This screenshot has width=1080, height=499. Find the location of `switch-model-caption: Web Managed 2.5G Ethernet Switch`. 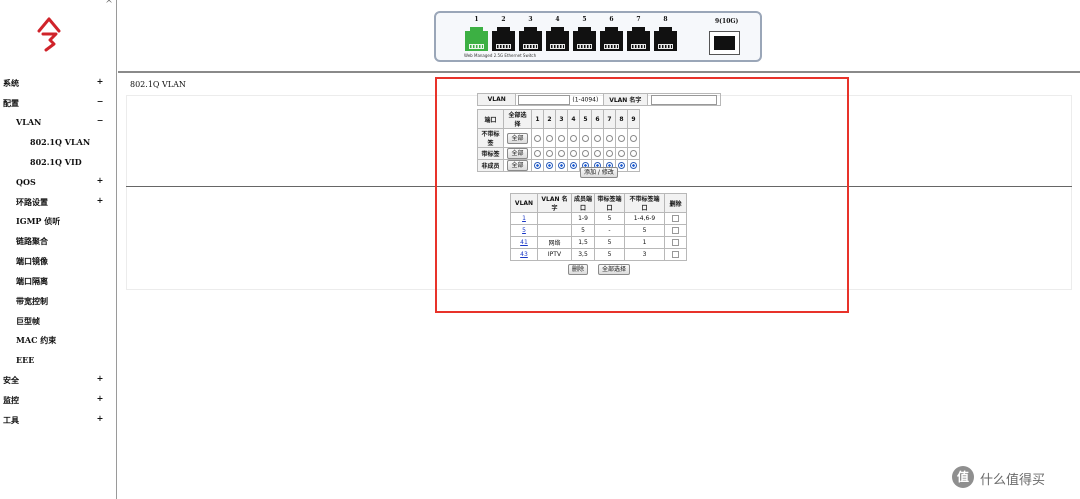

switch-model-caption: Web Managed 2.5G Ethernet Switch is located at coordinates (500, 55).